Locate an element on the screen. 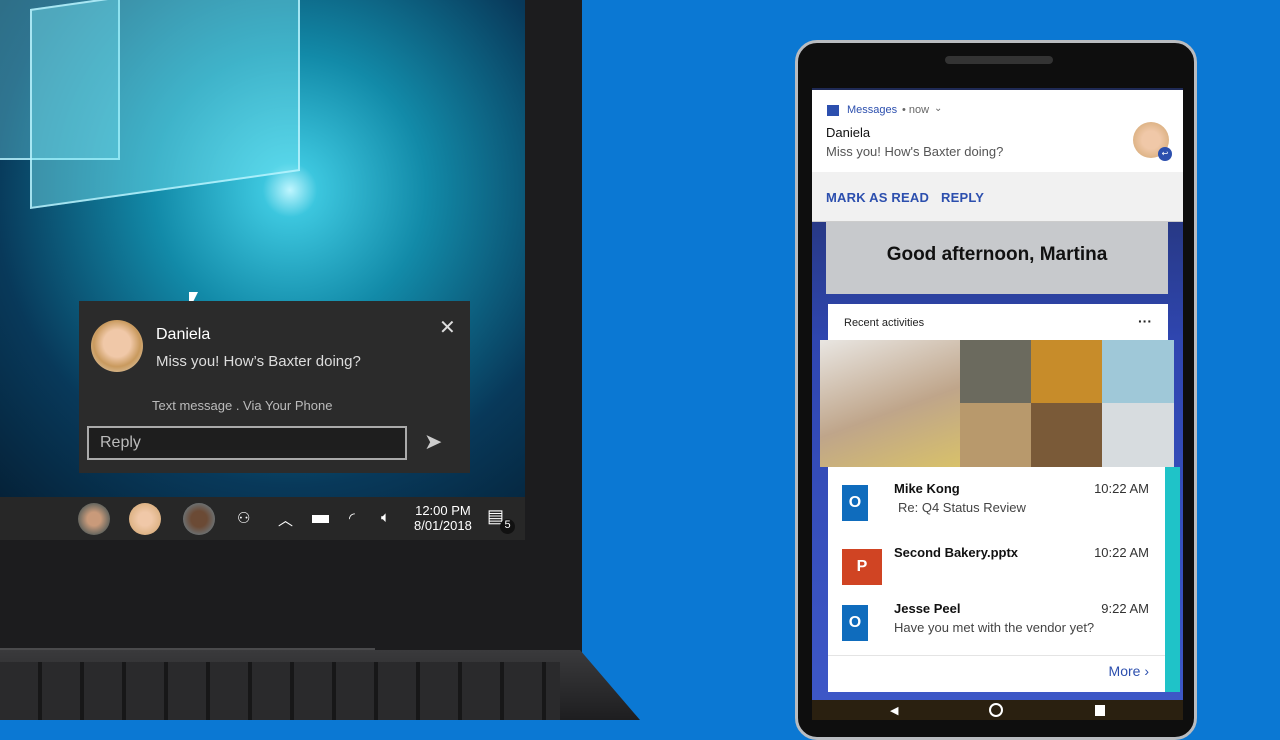 This screenshot has width=1280, height=740. toast-sender: Daniela is located at coordinates (183, 334).